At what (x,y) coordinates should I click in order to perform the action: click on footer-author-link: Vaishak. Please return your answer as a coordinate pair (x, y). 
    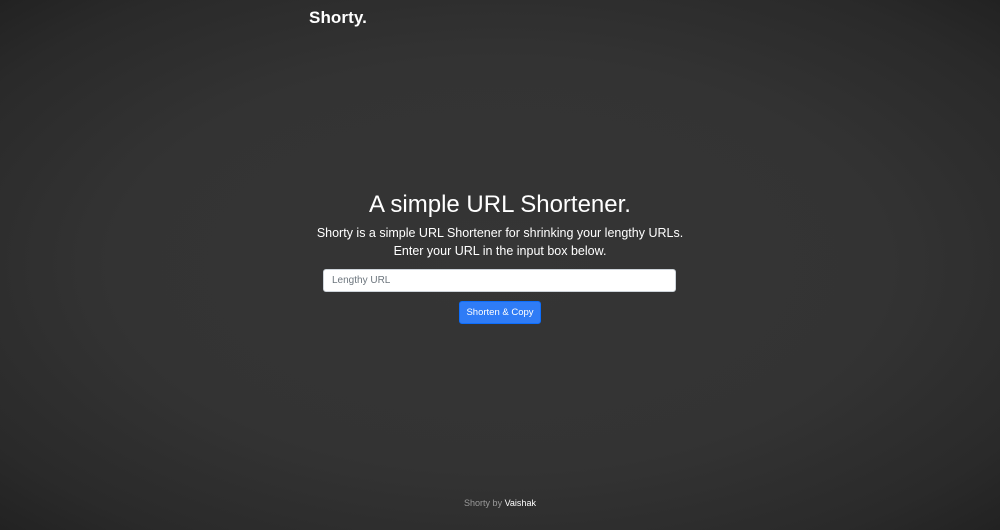
    Looking at the image, I should click on (520, 503).